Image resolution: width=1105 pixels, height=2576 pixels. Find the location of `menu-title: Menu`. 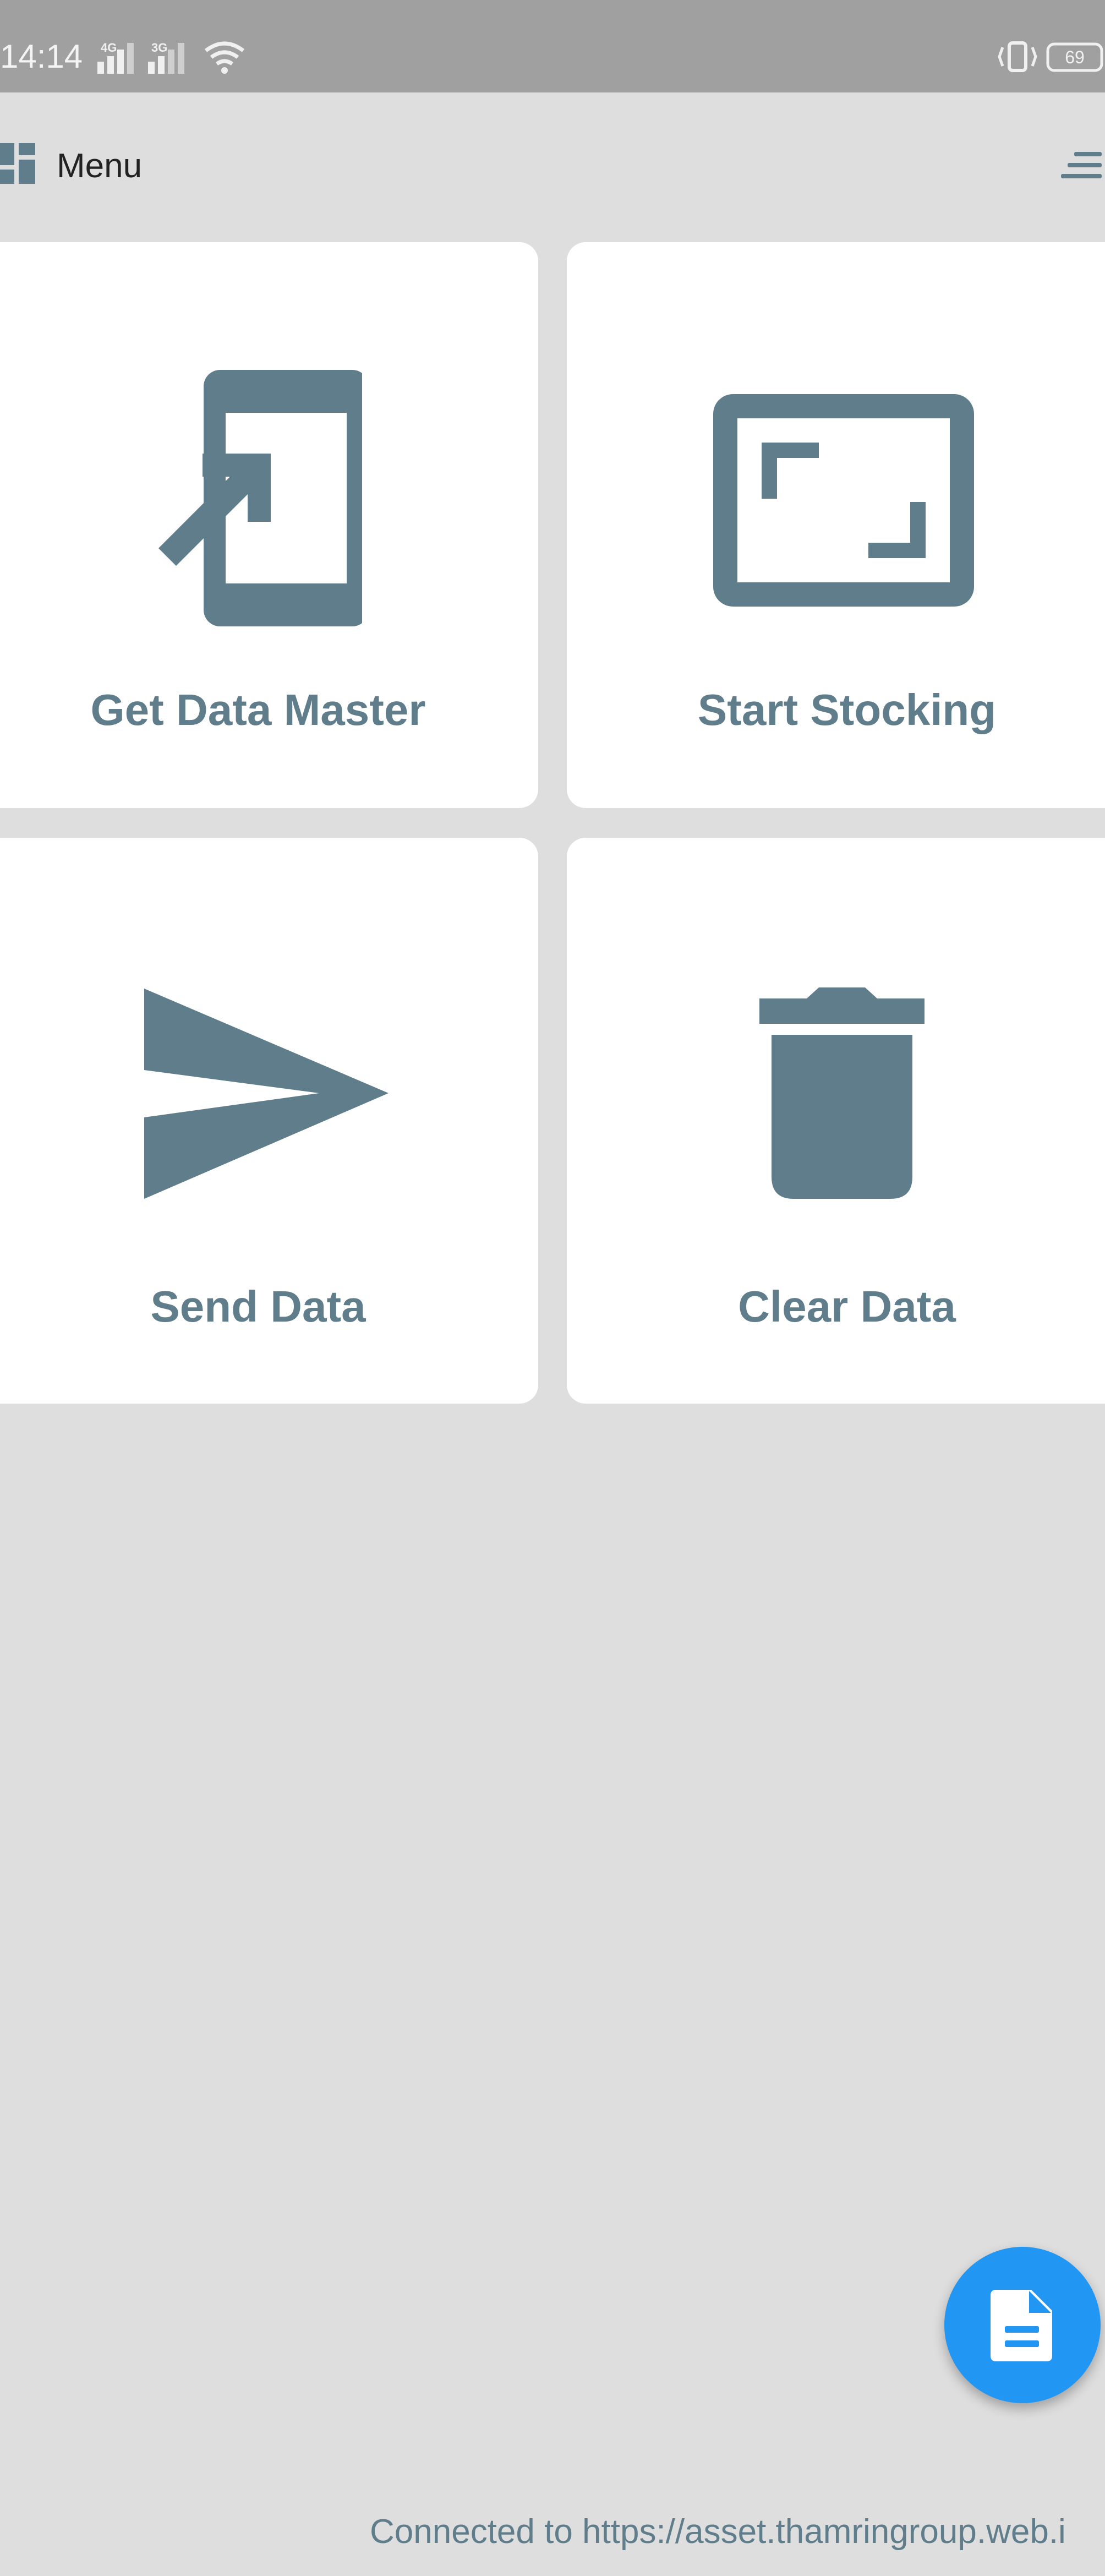

menu-title: Menu is located at coordinates (100, 166).